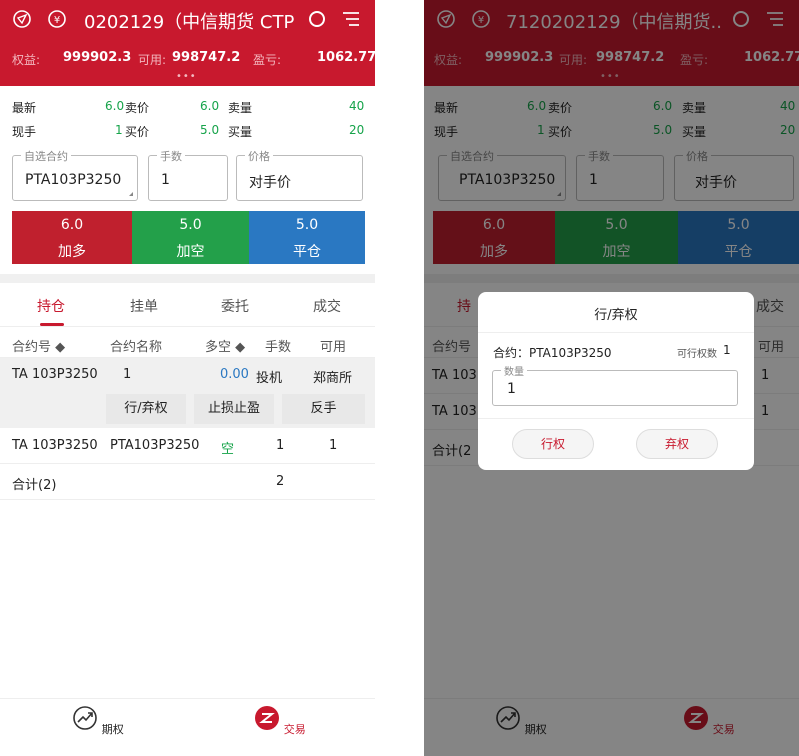 The width and height of the screenshot is (799, 756). Describe the element at coordinates (307, 237) in the screenshot. I see `close-position-button: 5.0 平仓` at that location.